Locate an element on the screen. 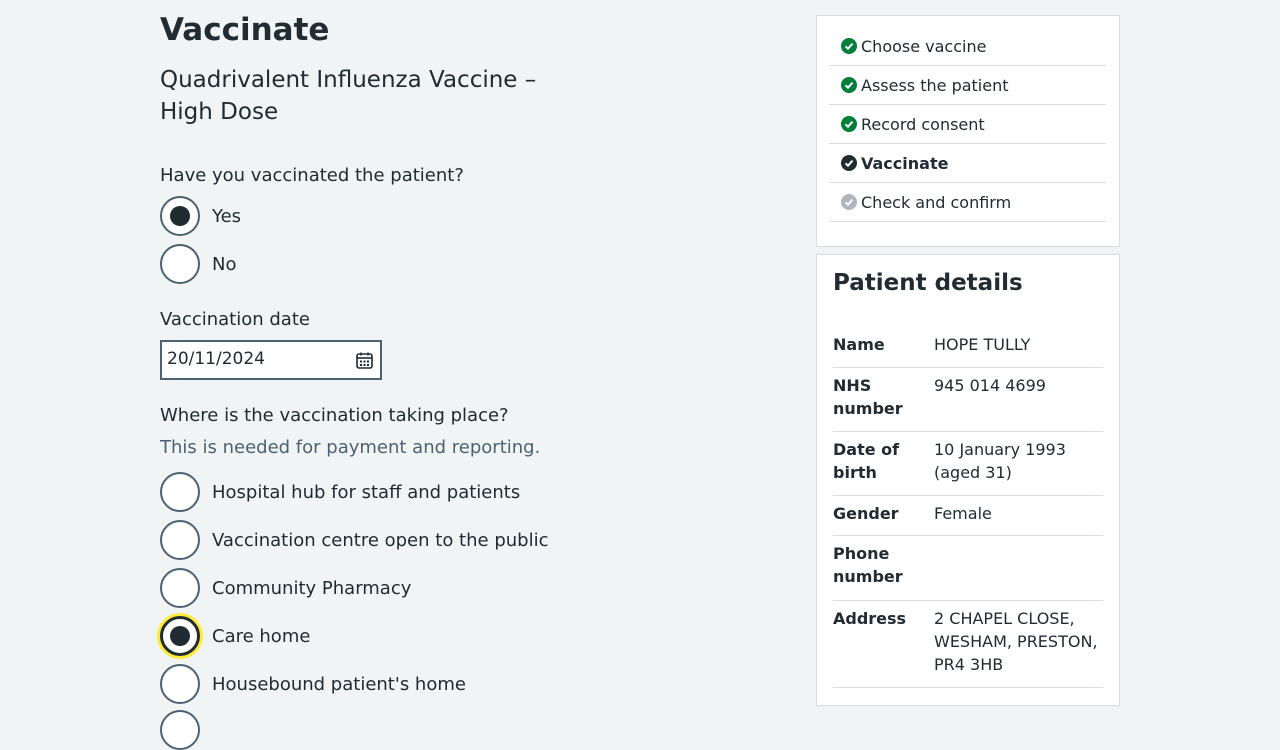 Image resolution: width=1280 pixels, height=750 pixels. radio-label: Yes is located at coordinates (226, 216).